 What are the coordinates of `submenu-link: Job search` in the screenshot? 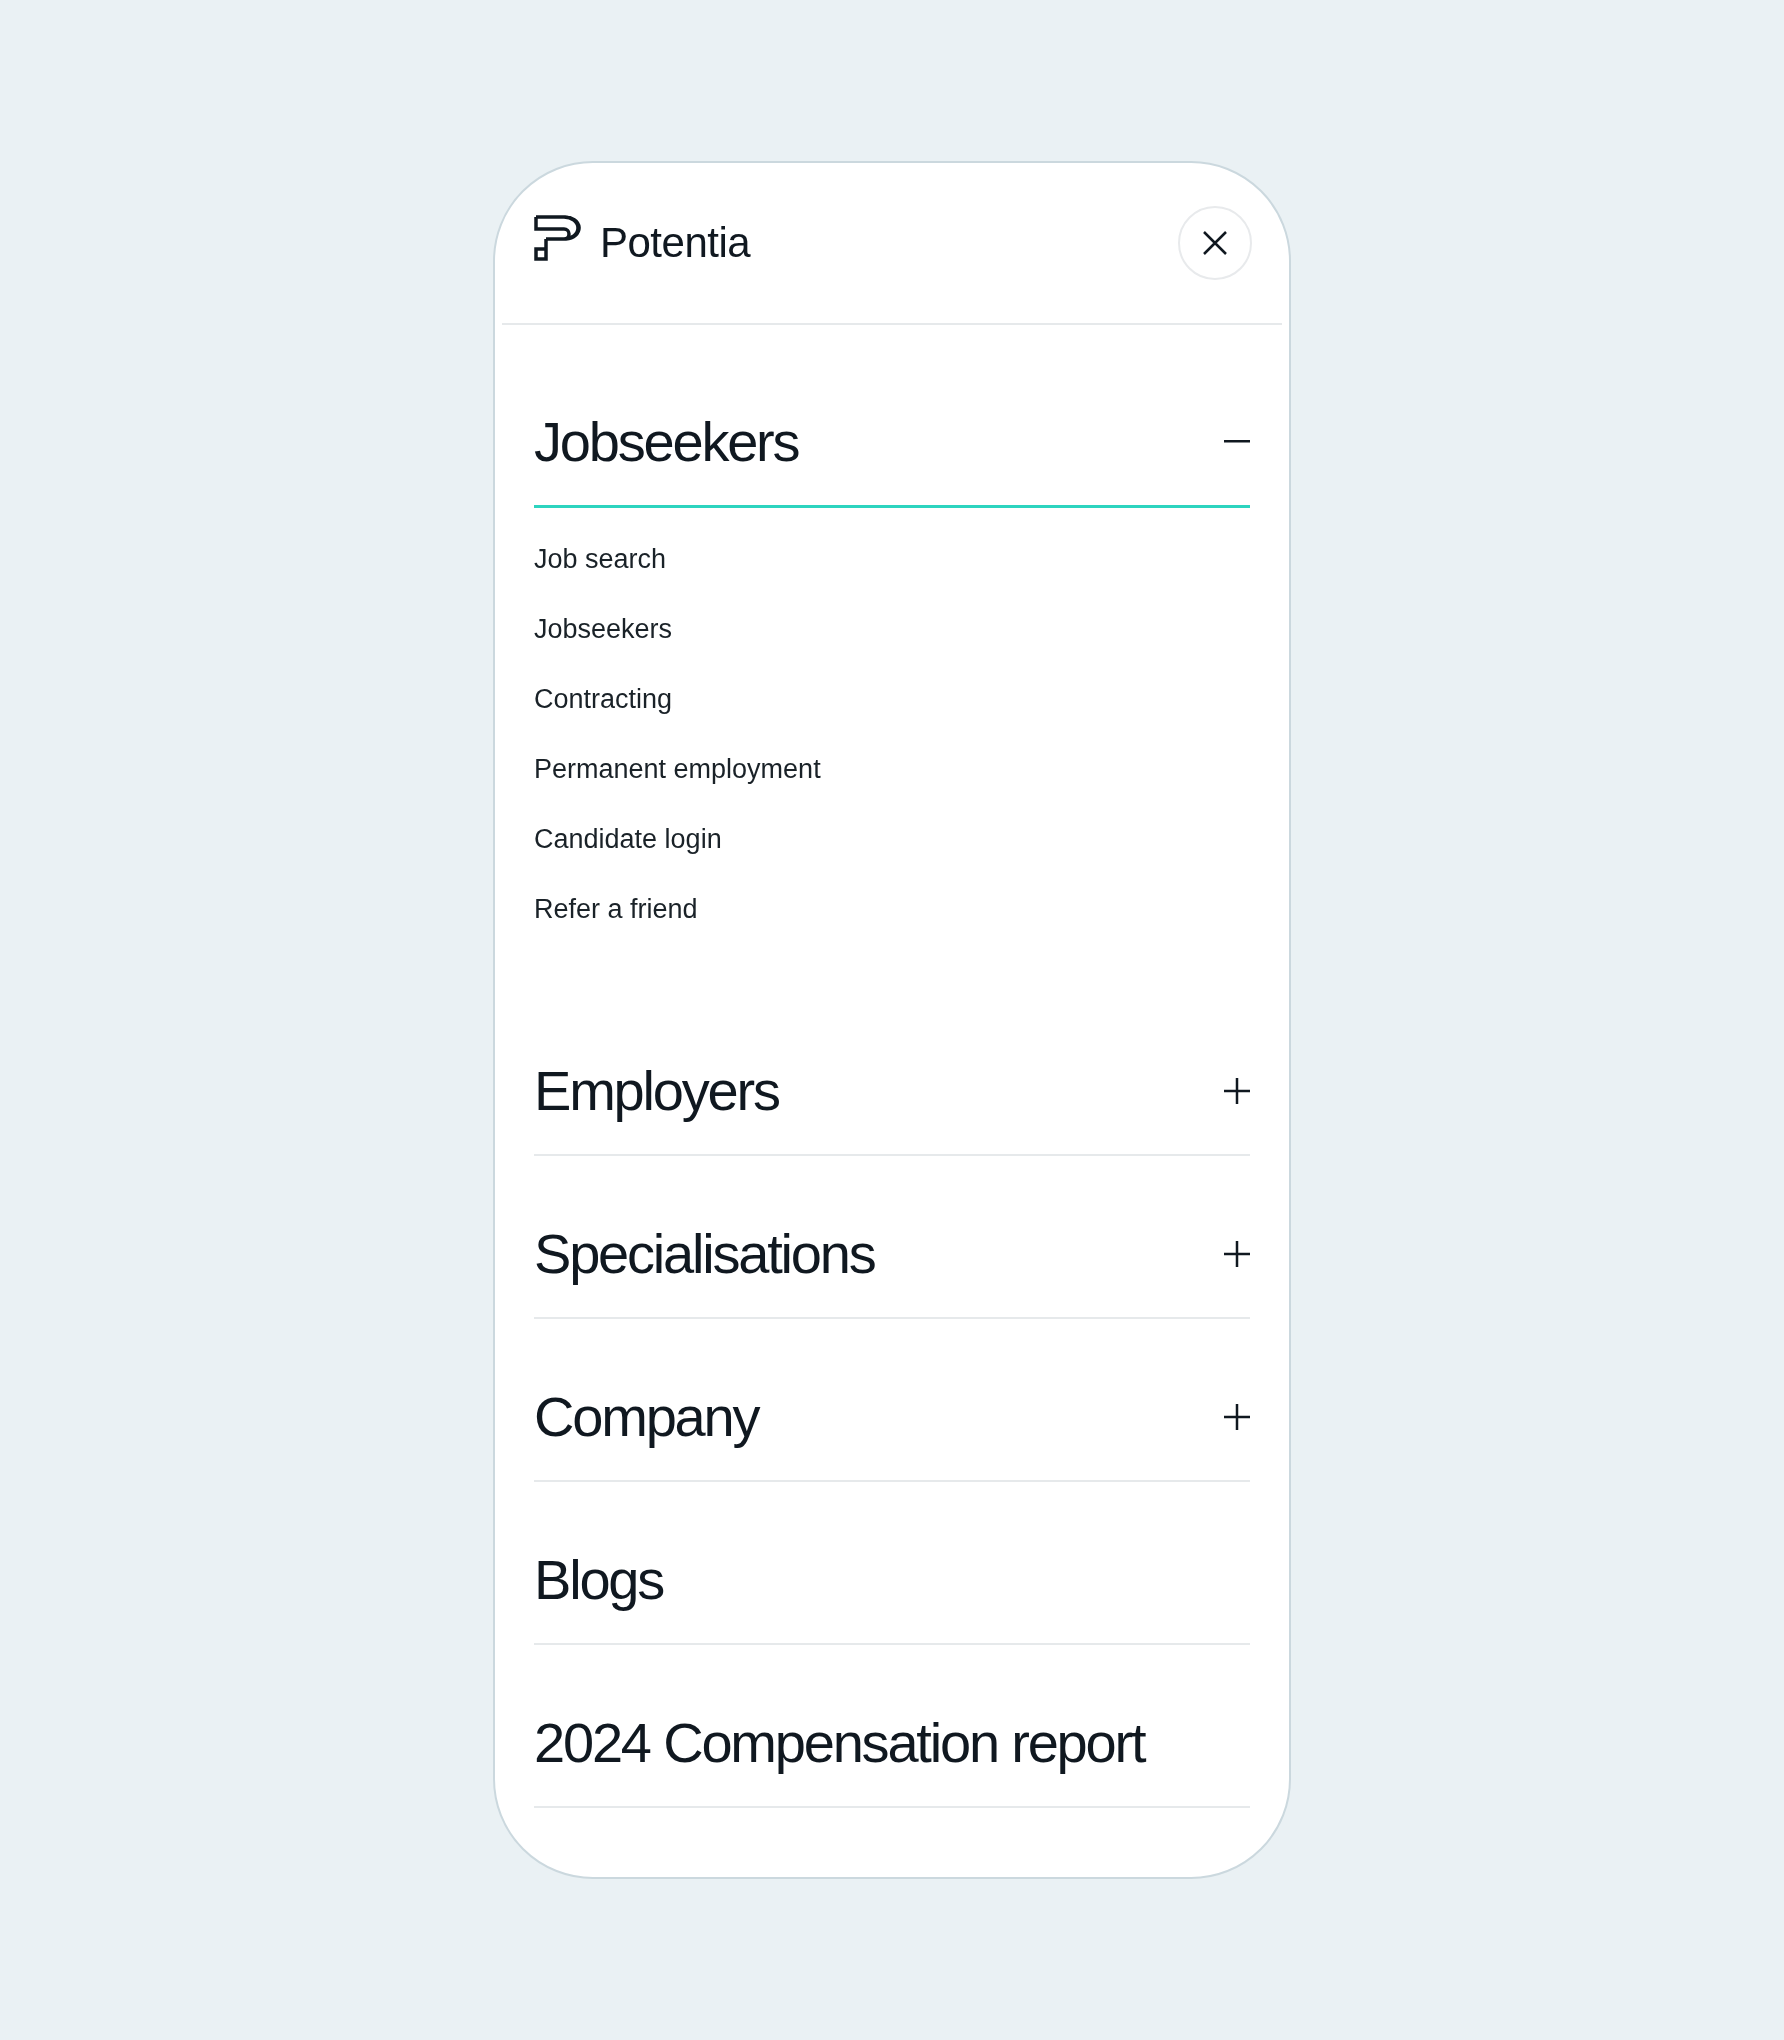 It's located at (892, 559).